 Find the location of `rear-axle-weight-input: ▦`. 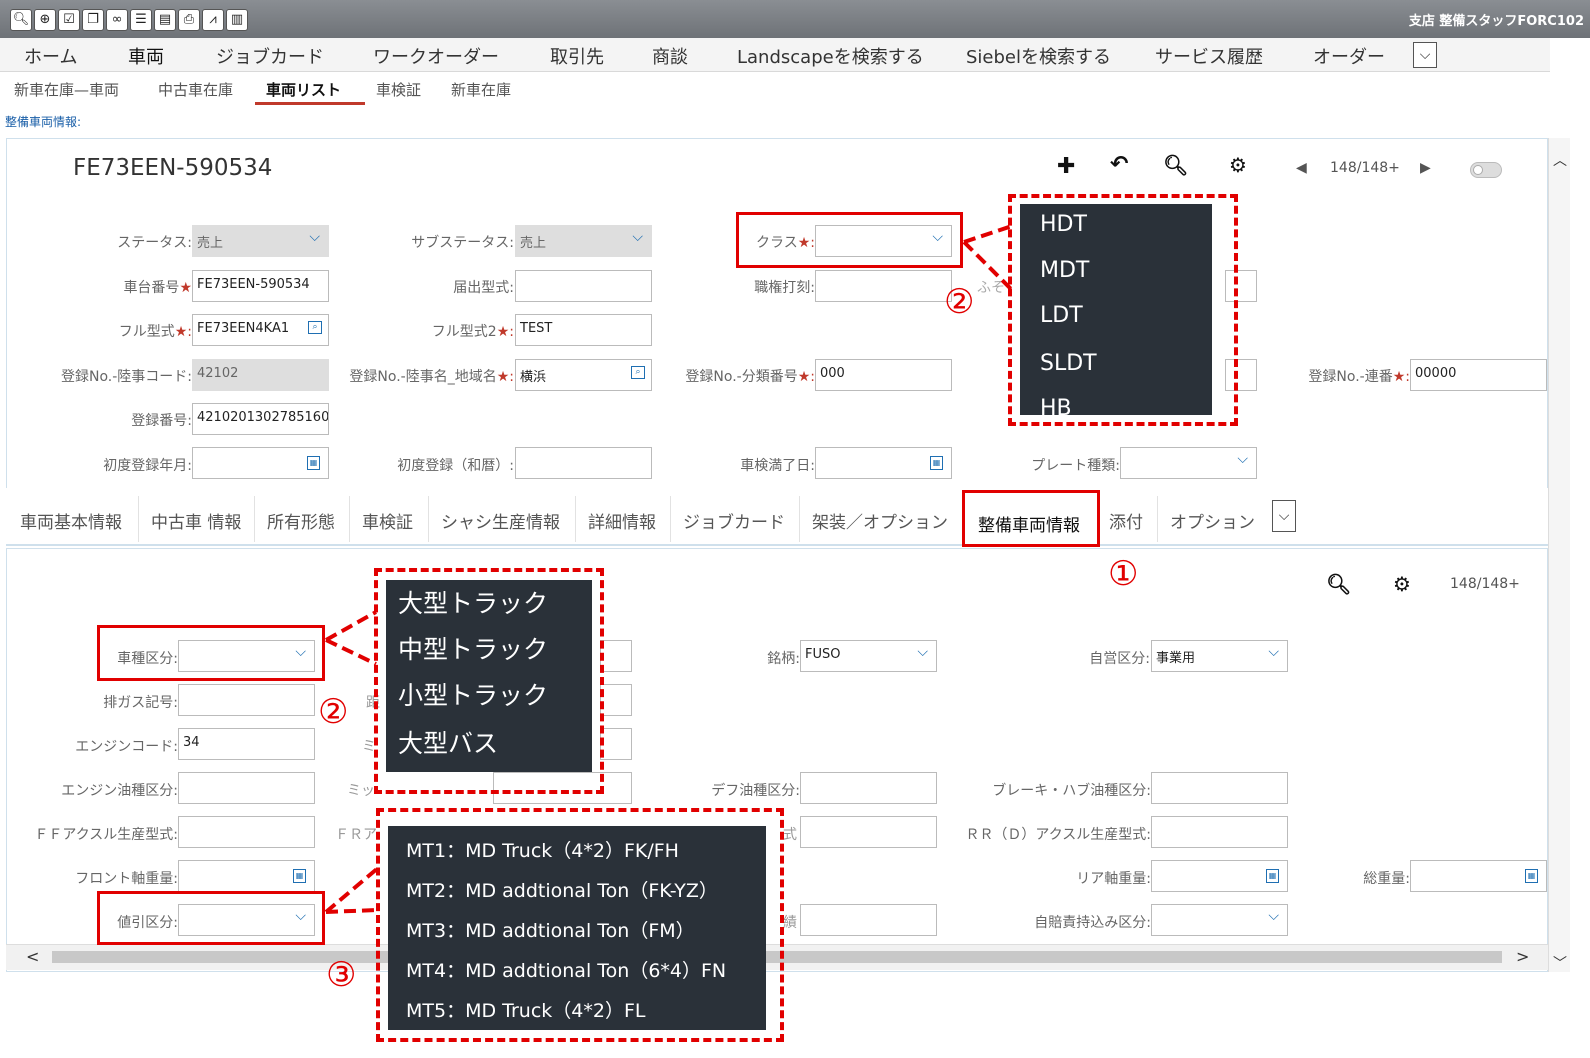

rear-axle-weight-input: ▦ is located at coordinates (1219, 876).